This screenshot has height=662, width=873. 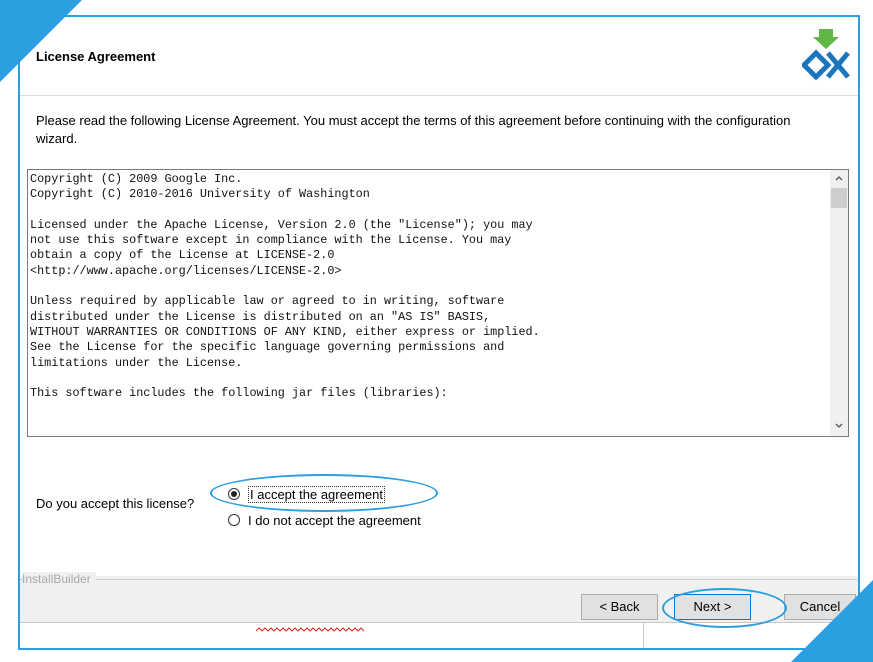 What do you see at coordinates (316, 494) in the screenshot?
I see `accept-label: I accept the agreement` at bounding box center [316, 494].